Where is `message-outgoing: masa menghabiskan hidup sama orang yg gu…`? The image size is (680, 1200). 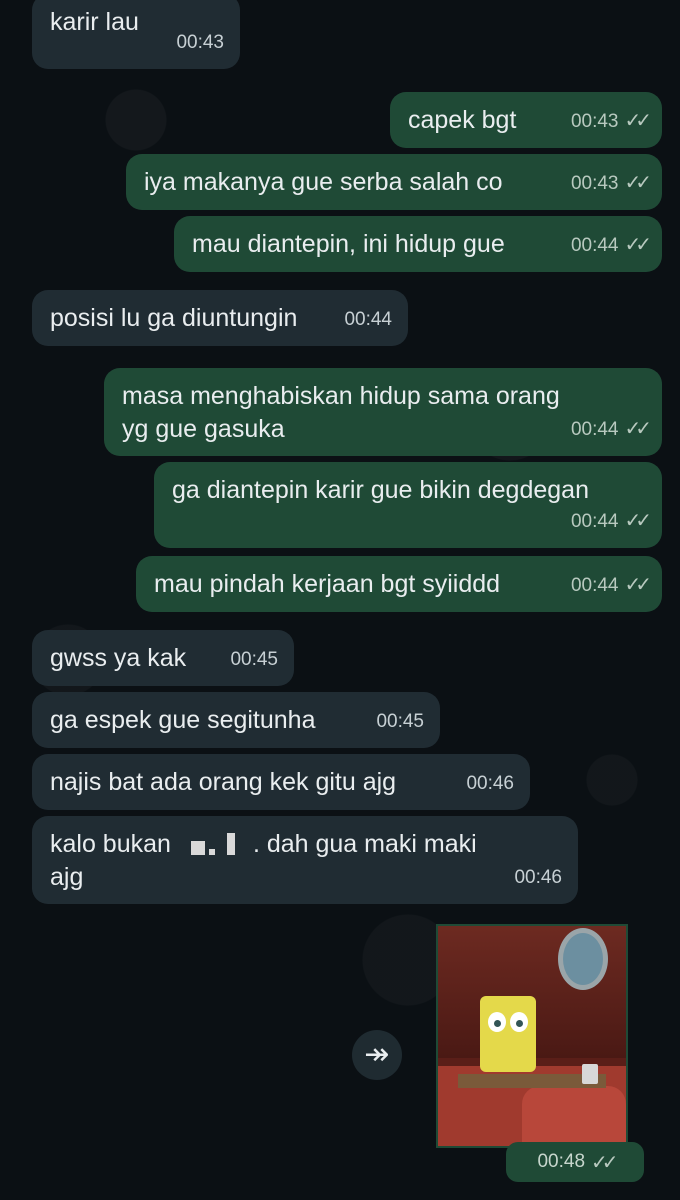 message-outgoing: masa menghabiskan hidup sama orang yg gu… is located at coordinates (383, 412).